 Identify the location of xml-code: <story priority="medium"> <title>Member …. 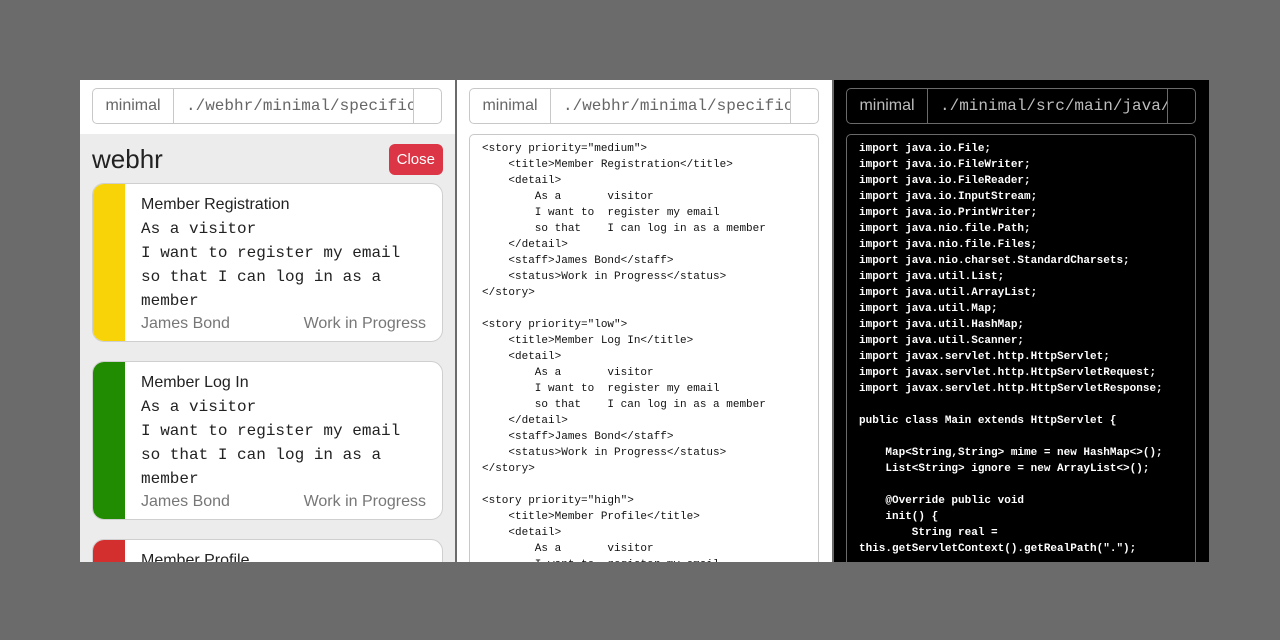
(624, 352).